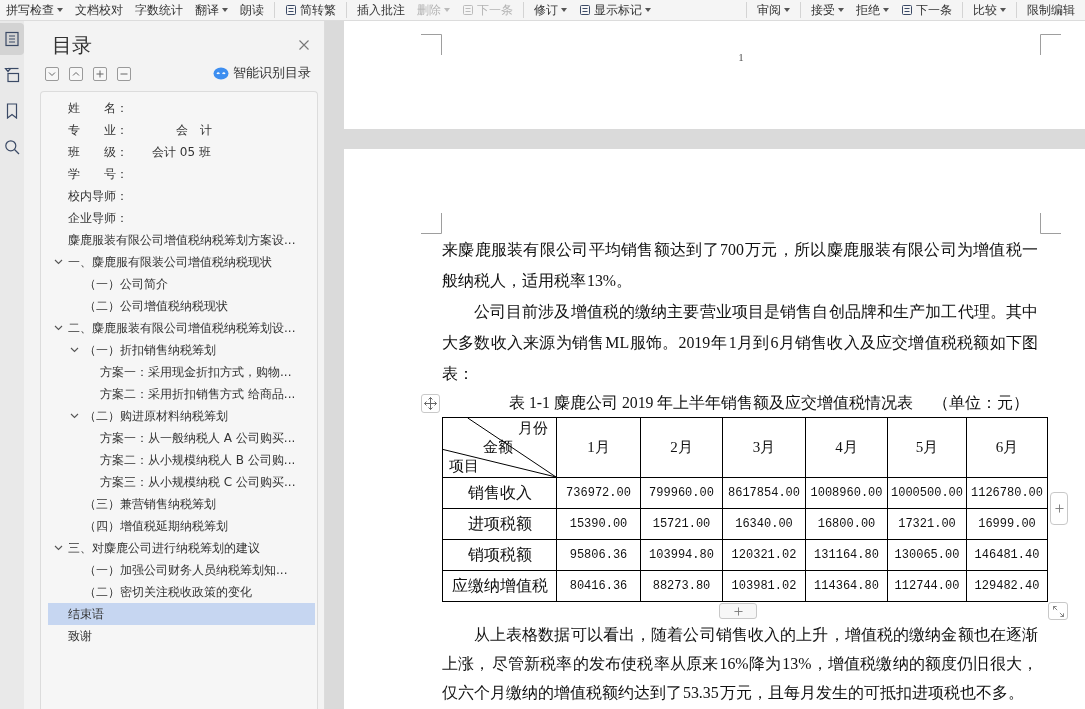  Describe the element at coordinates (740, 664) in the screenshot. I see `body-paragraph: 从上表格数据可以看出，随着公司销售收入的上升，增值税的缴纳金额也在逐渐上涨， 尽管新税率的发布使税率从原来 16%降为 13%，增值税缴纳的额度仍旧很大，仅六个月缴纳的增值税额约达到了 53.35 万元，且每月发生的可抵扣进项税也不多。` at that location.